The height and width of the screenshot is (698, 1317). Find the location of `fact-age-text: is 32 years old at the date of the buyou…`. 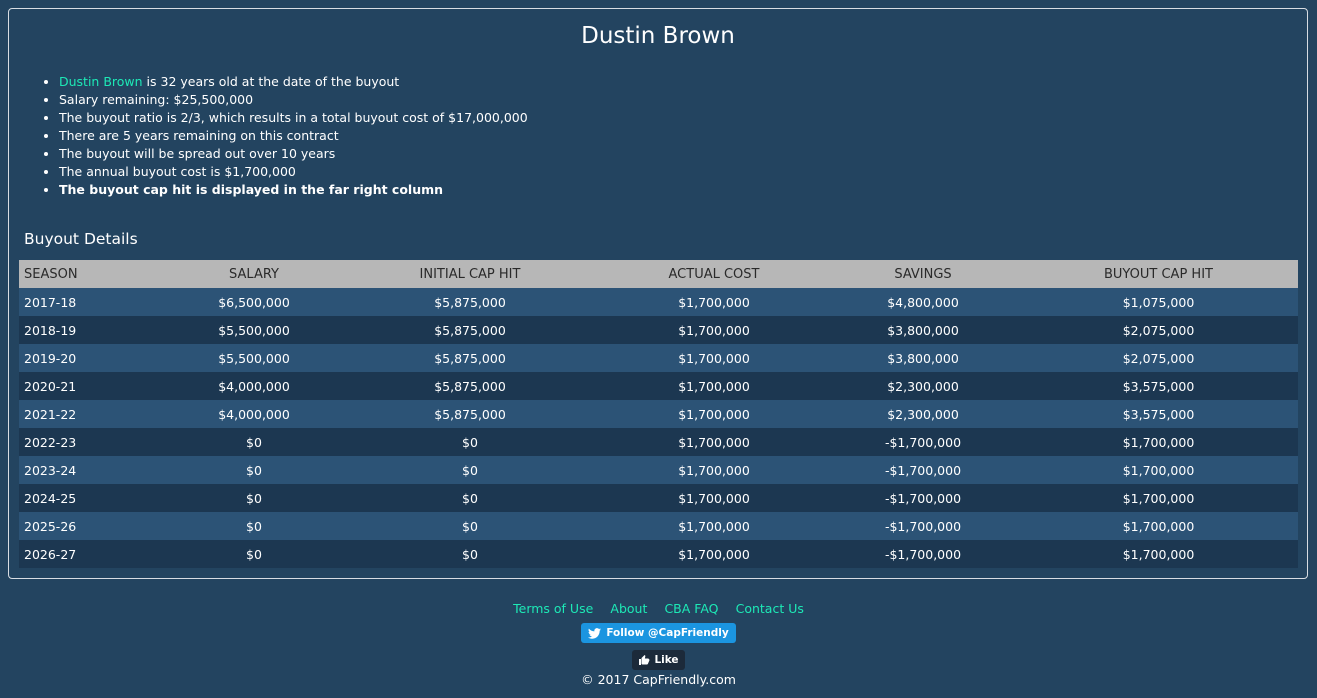

fact-age-text: is 32 years old at the date of the buyou… is located at coordinates (271, 81).